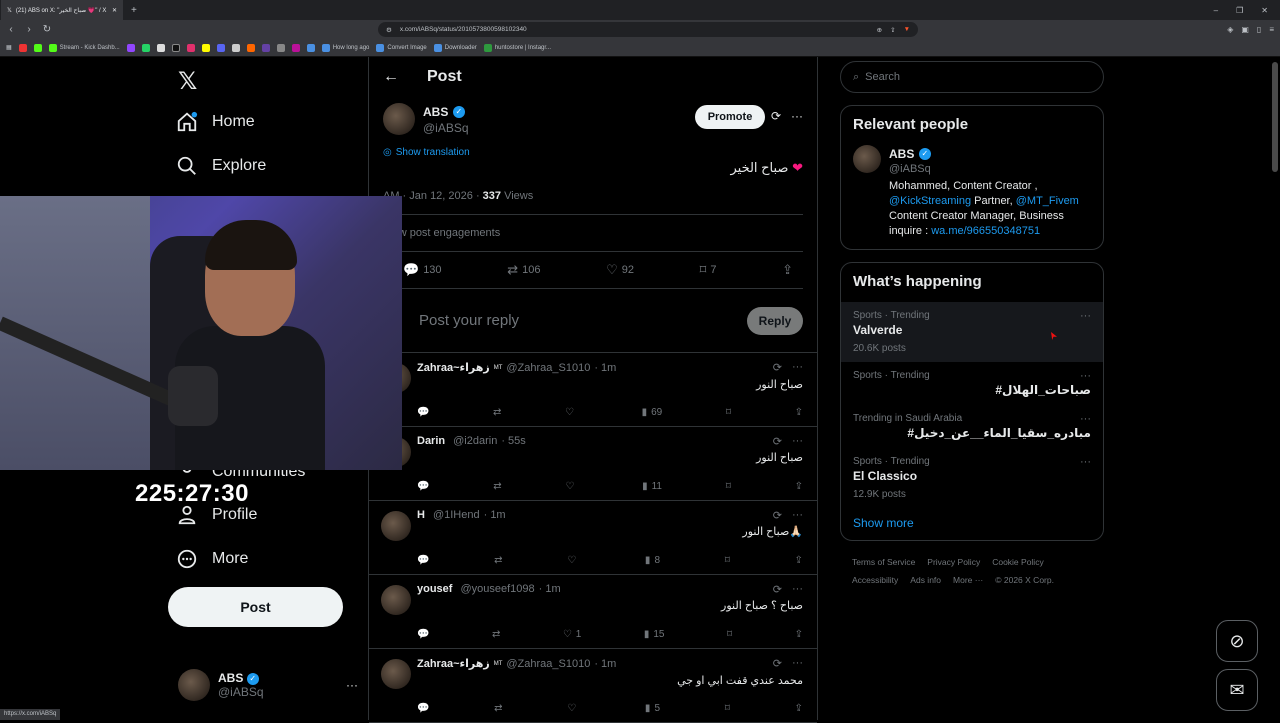 Image resolution: width=1280 pixels, height=723 pixels. Describe the element at coordinates (953, 562) in the screenshot. I see `footer-link: Privacy Policy` at that location.